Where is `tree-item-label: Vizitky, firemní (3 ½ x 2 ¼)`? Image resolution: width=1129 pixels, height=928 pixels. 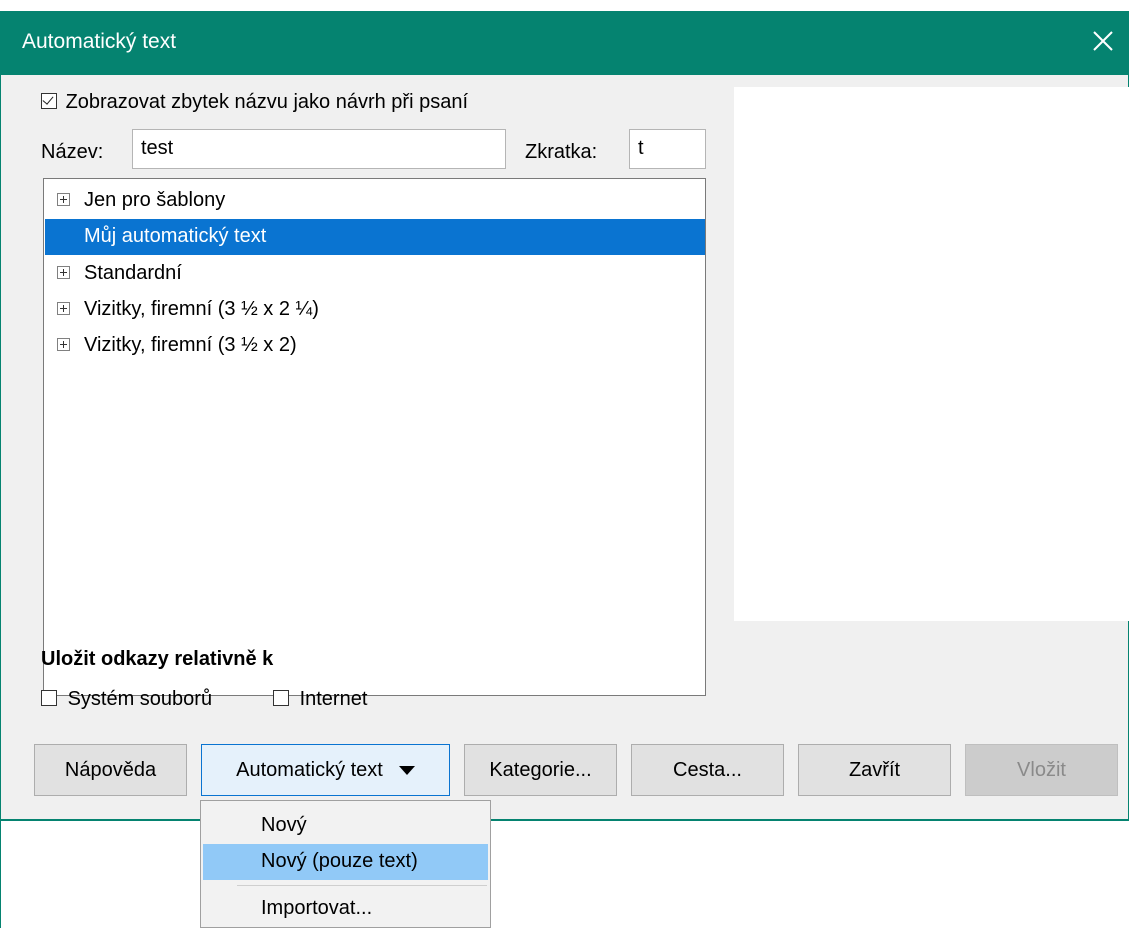 tree-item-label: Vizitky, firemní (3 ½ x 2 ¼) is located at coordinates (201, 309).